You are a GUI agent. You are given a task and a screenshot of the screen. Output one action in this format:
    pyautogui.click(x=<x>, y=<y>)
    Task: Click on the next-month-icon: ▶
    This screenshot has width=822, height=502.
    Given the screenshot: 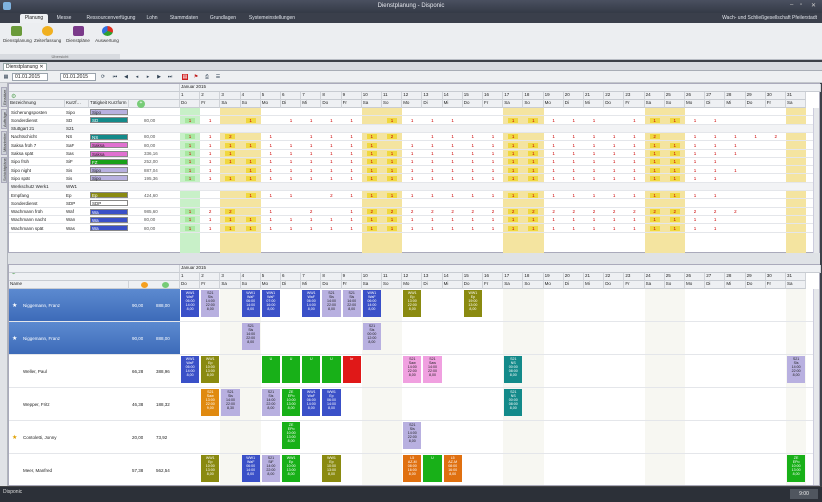 What is the action you would take?
    pyautogui.click(x=159, y=77)
    